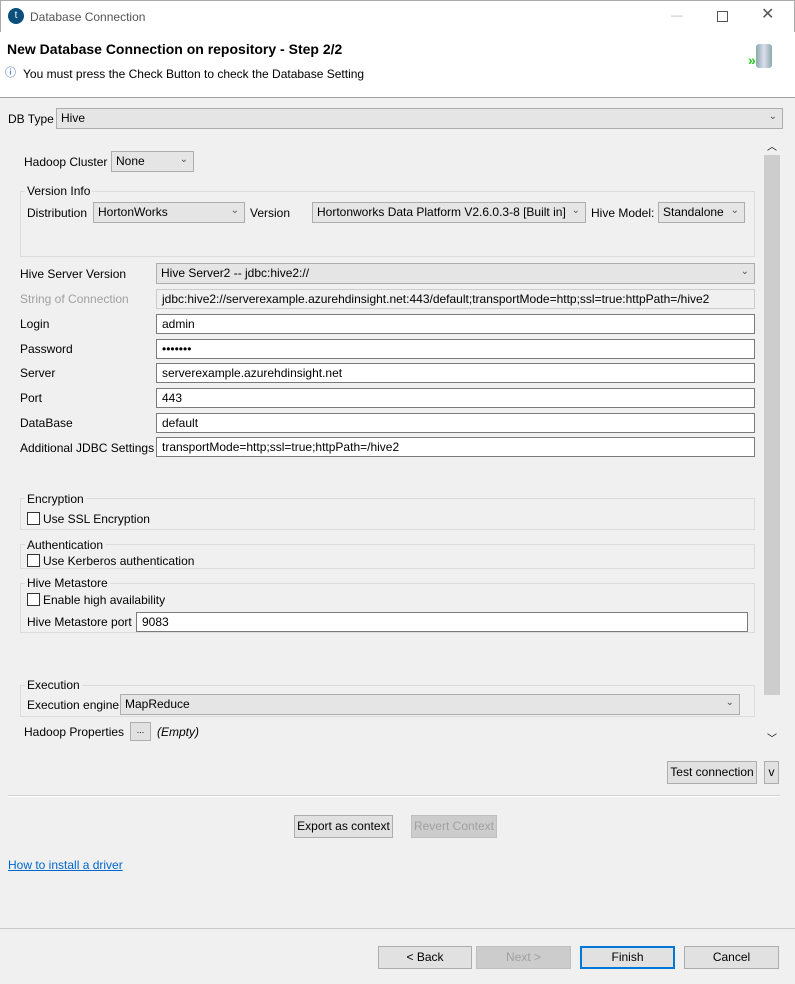 The height and width of the screenshot is (984, 795). What do you see at coordinates (16, 16) in the screenshot?
I see `app-icon: t` at bounding box center [16, 16].